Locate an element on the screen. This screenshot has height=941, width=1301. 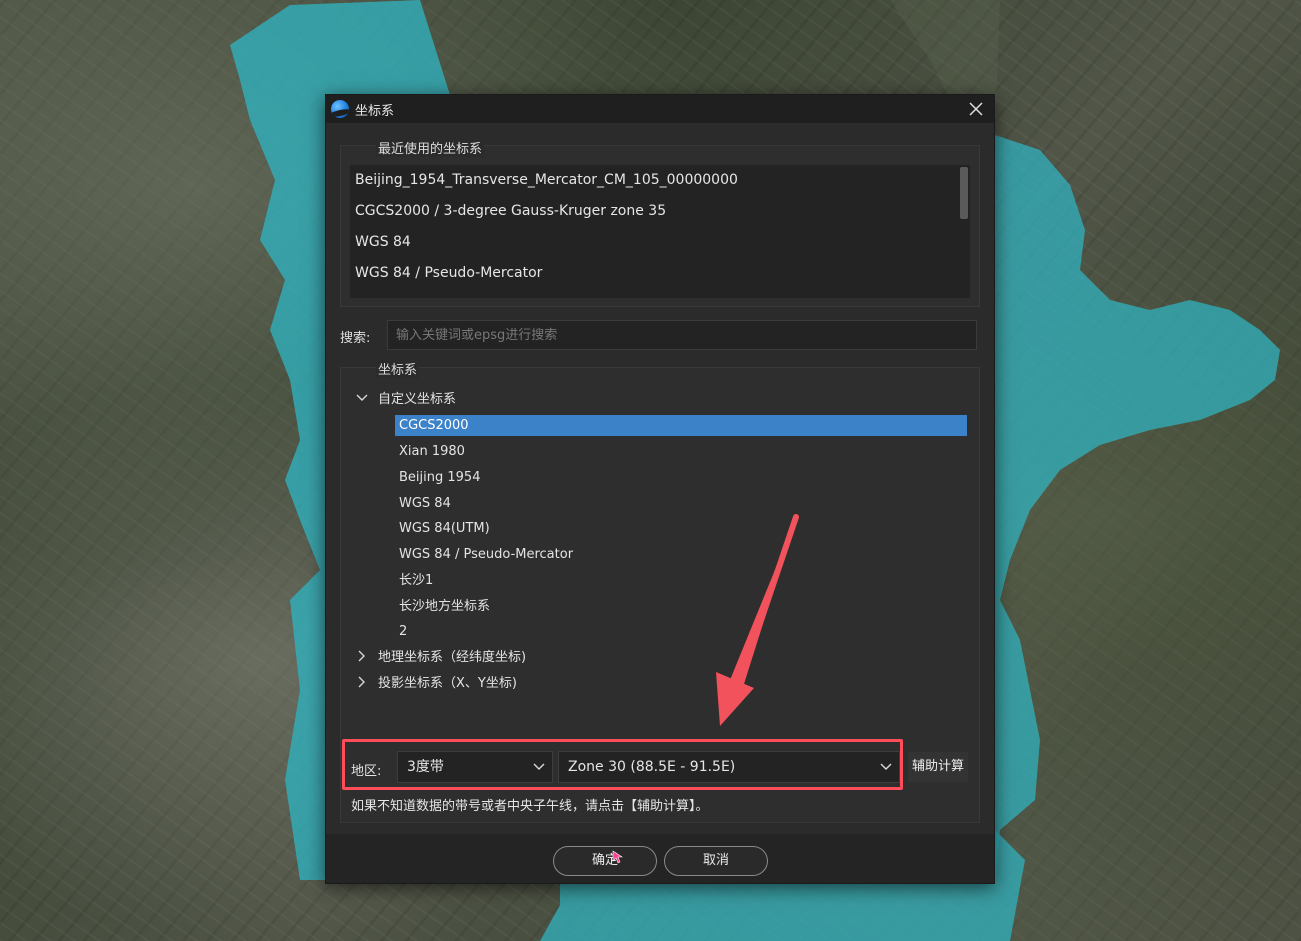
region-label: 地区: is located at coordinates (366, 771).